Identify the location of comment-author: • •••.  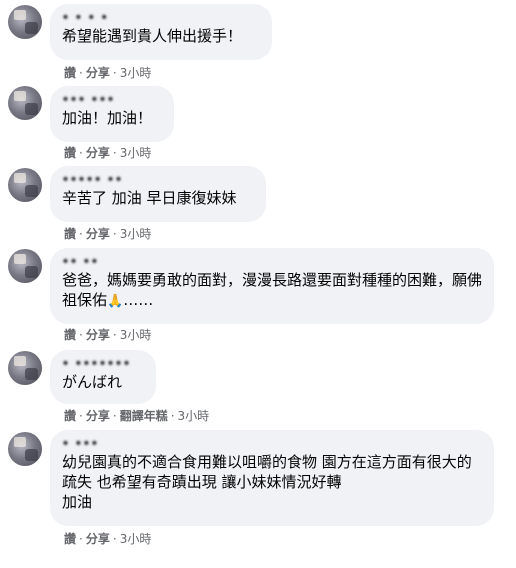
(272, 444).